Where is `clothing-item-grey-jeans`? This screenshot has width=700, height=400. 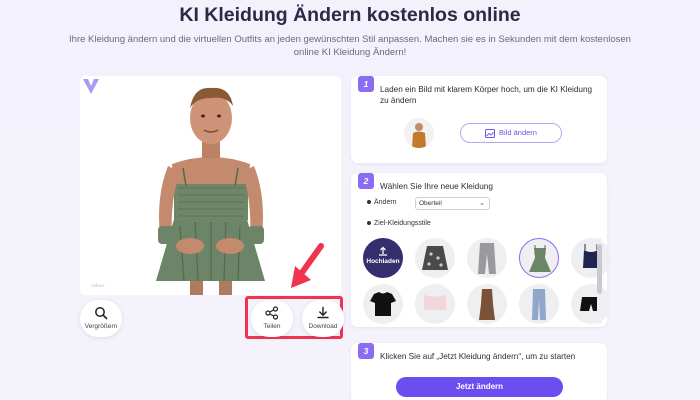
clothing-item-grey-jeans is located at coordinates (487, 258).